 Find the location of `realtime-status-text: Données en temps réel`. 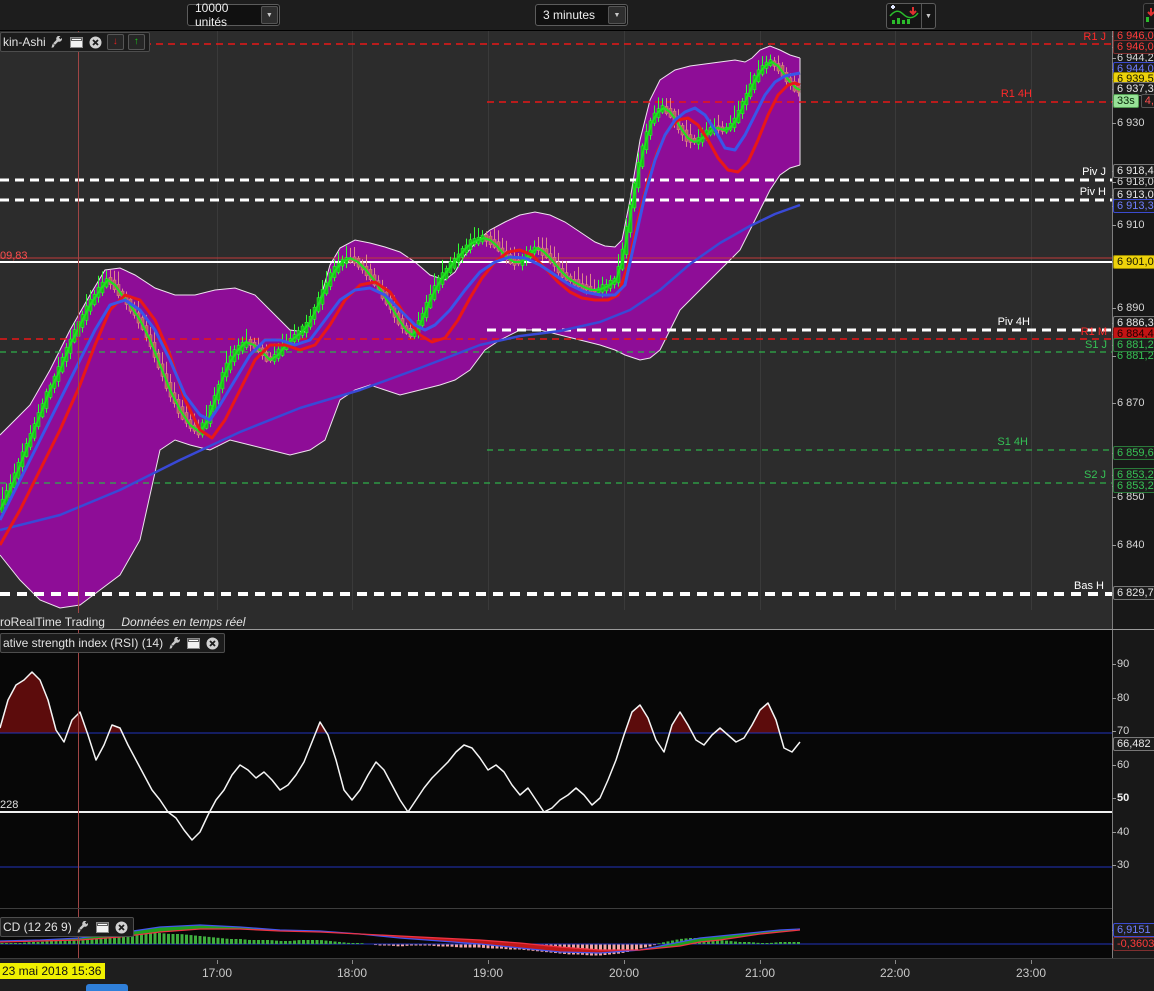

realtime-status-text: Données en temps réel is located at coordinates (183, 622).